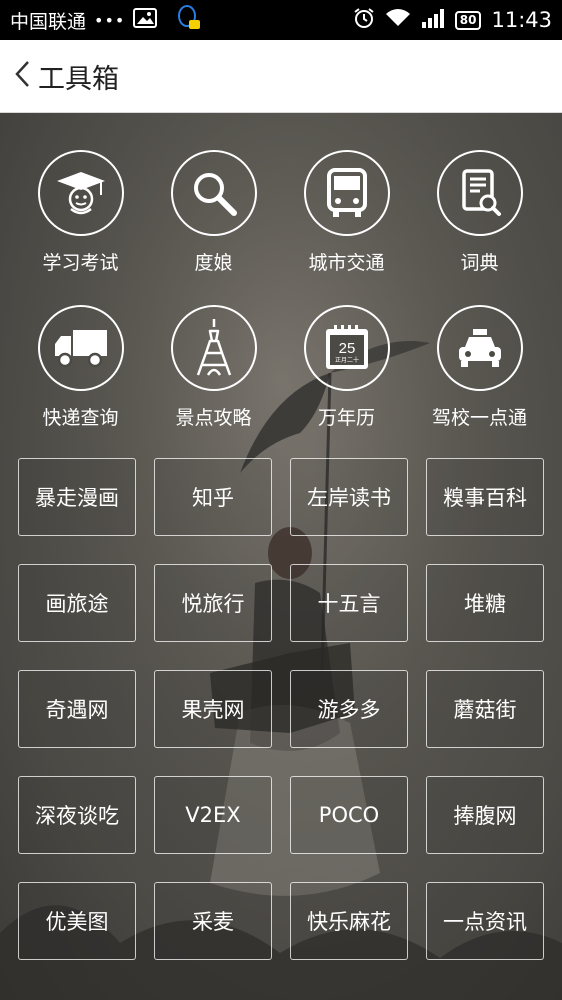  Describe the element at coordinates (80, 348) in the screenshot. I see `delivery-truck-icon` at that location.